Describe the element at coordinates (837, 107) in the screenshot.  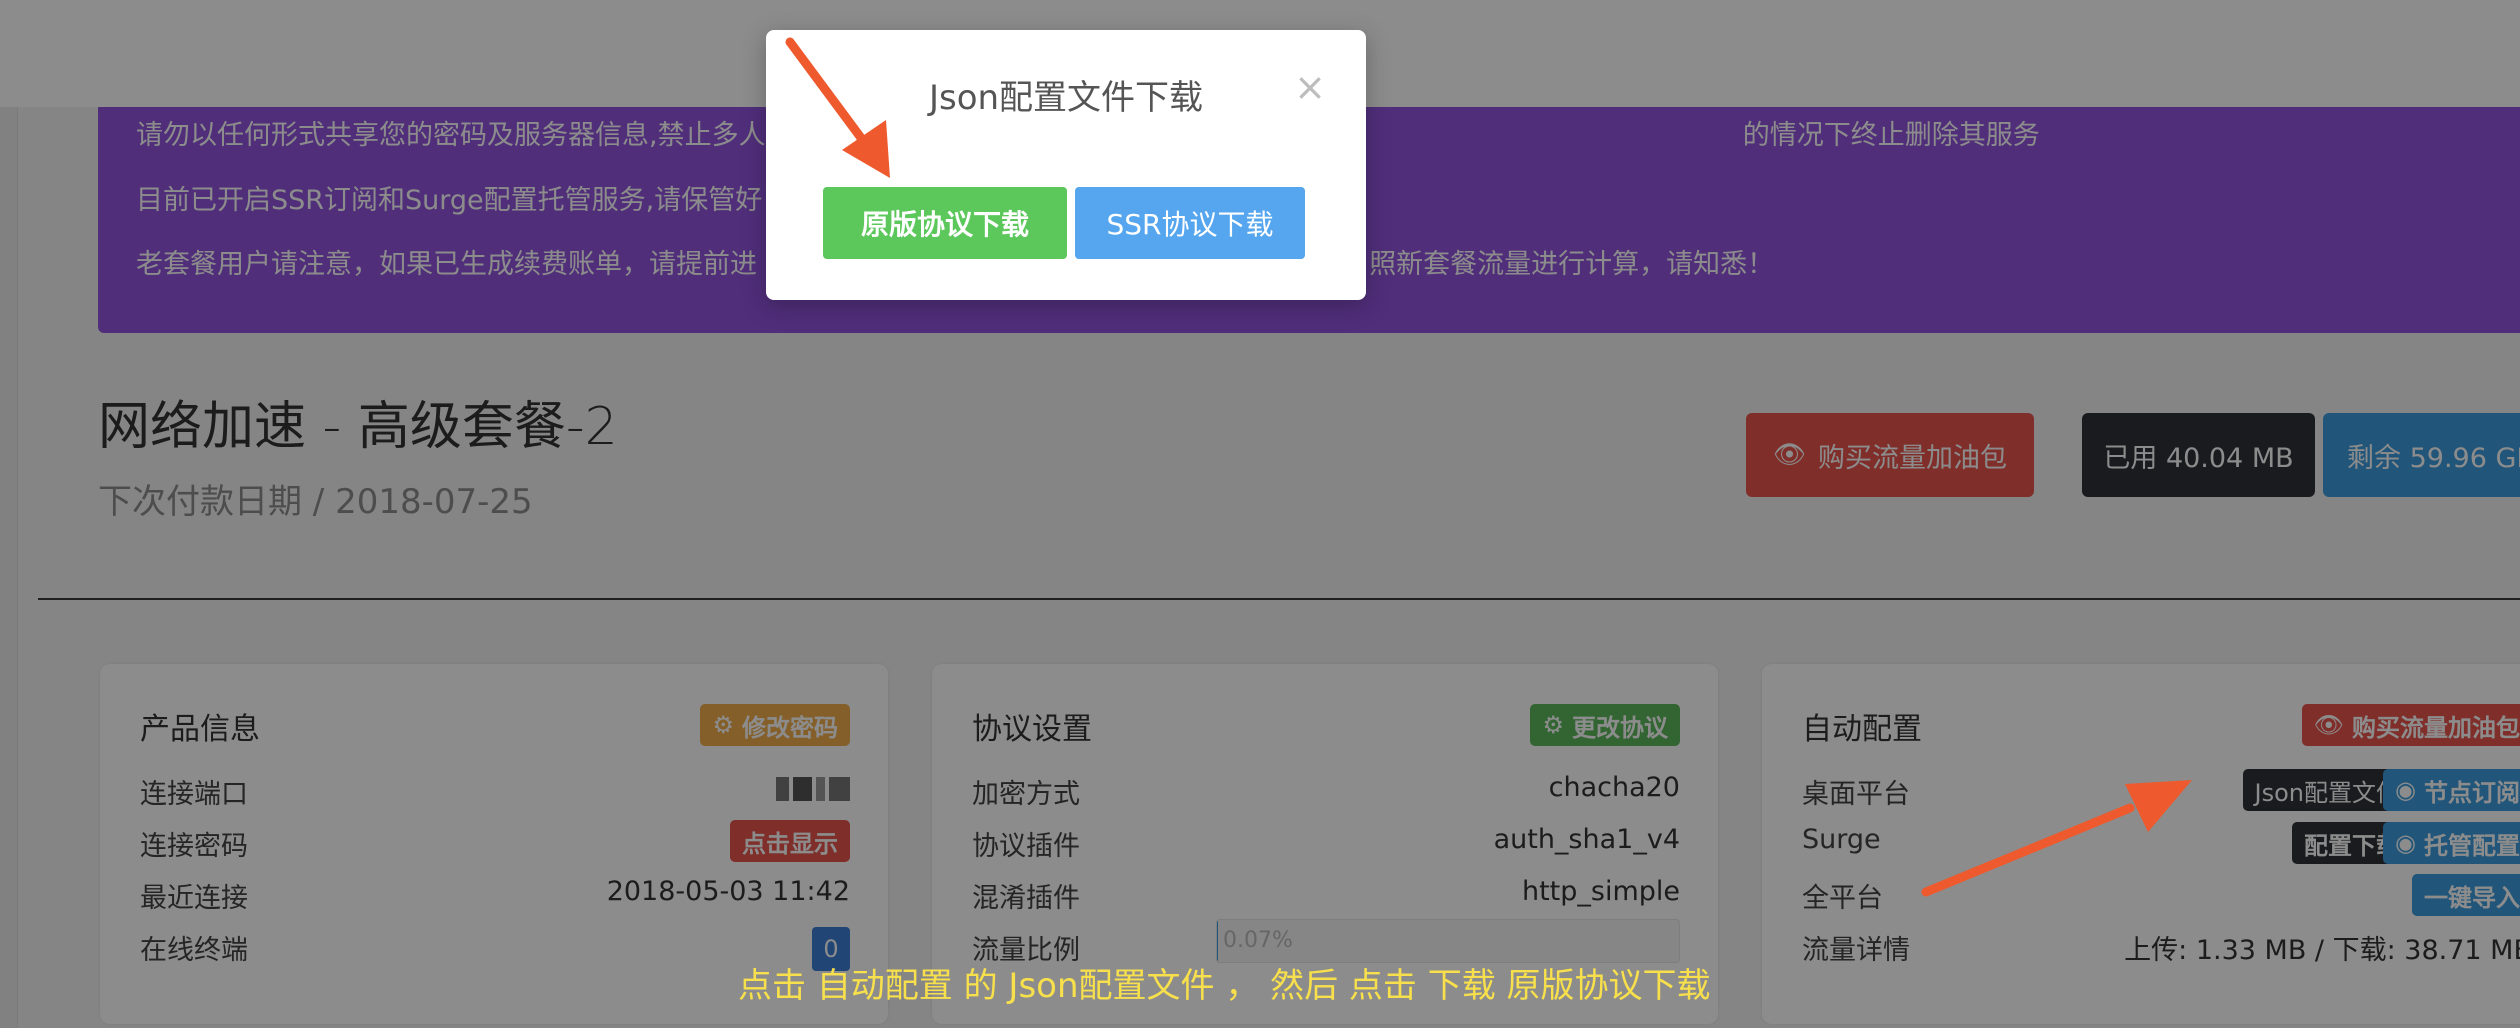
I see `arrow-to-original-download` at that location.